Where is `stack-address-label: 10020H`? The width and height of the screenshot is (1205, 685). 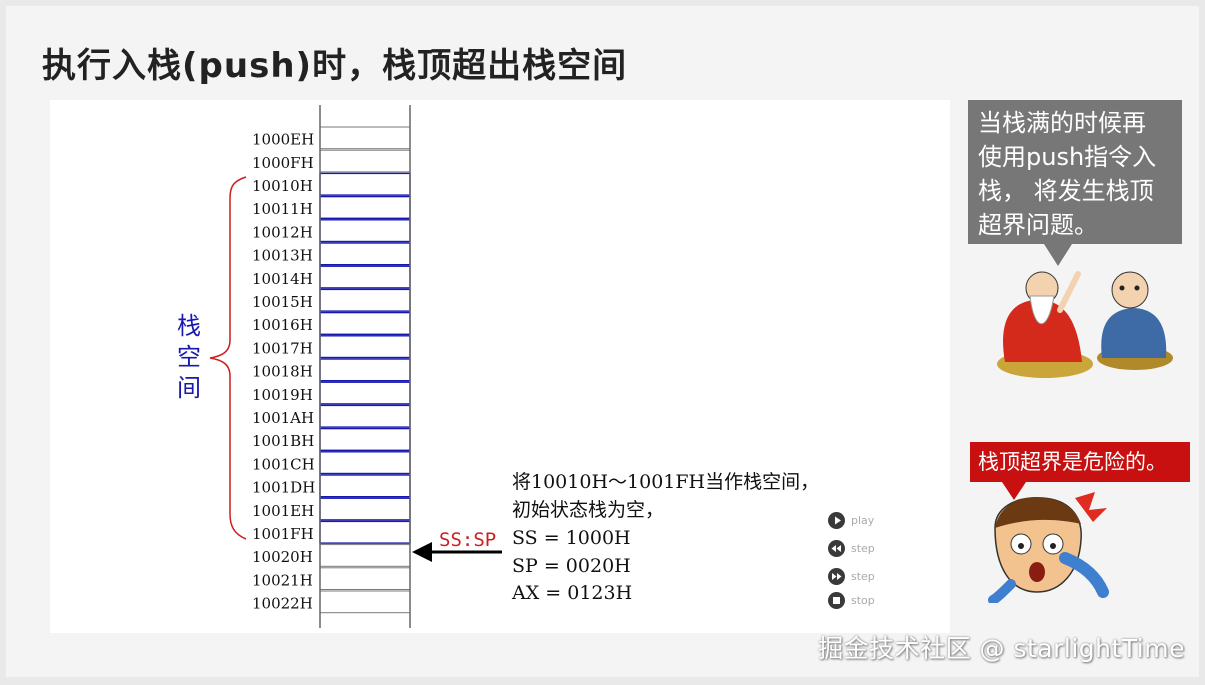
stack-address-label: 10020H is located at coordinates (282, 557).